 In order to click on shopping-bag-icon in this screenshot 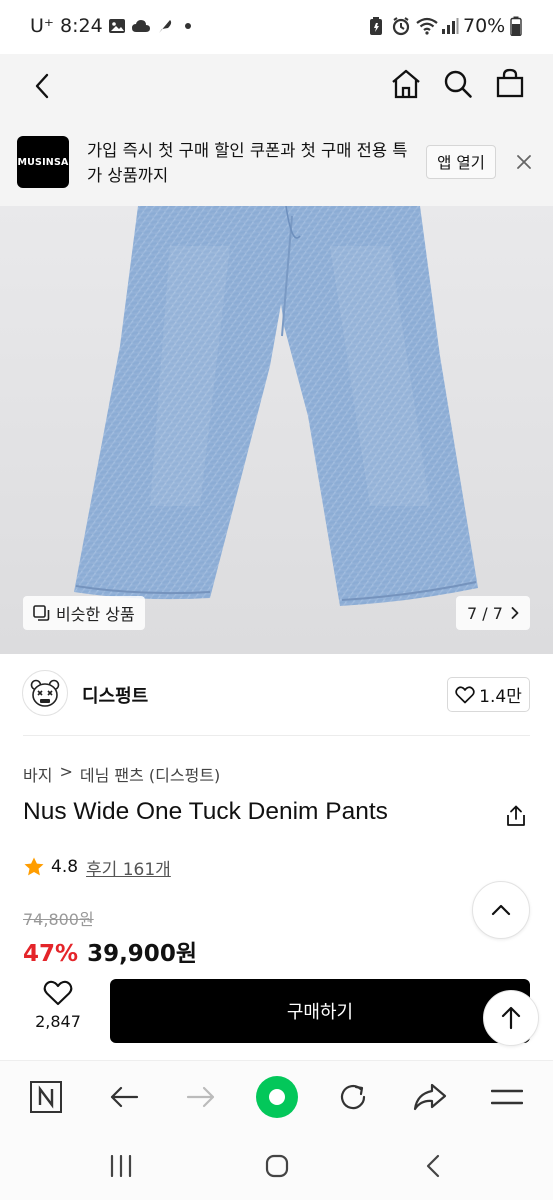, I will do `click(510, 83)`.